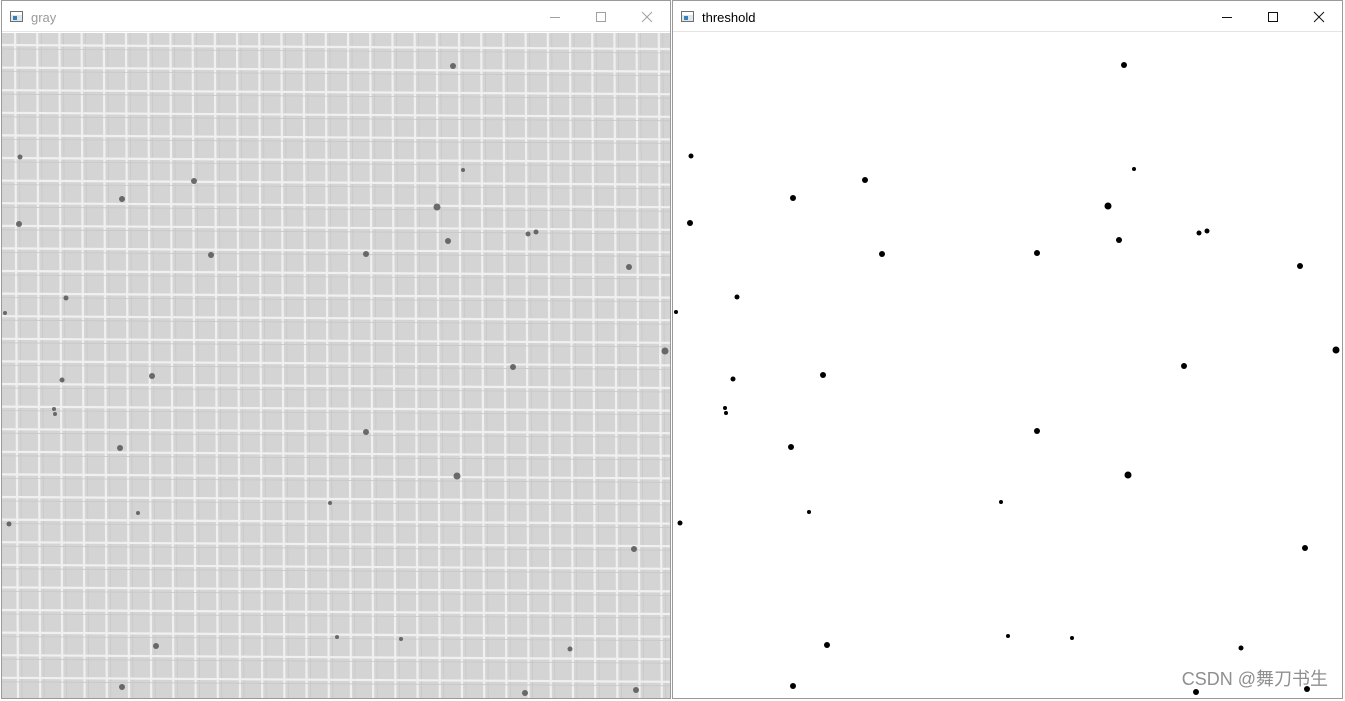 This screenshot has width=1345, height=701. Describe the element at coordinates (1254, 679) in the screenshot. I see `watermark: CSDN @舞刀书生` at that location.